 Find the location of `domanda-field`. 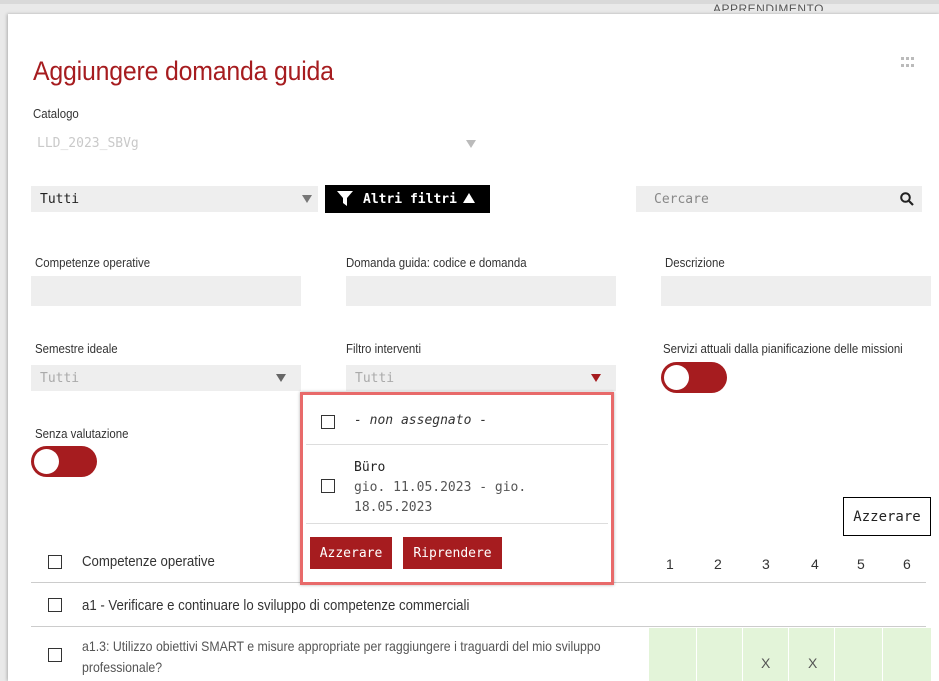

domanda-field is located at coordinates (481, 291).